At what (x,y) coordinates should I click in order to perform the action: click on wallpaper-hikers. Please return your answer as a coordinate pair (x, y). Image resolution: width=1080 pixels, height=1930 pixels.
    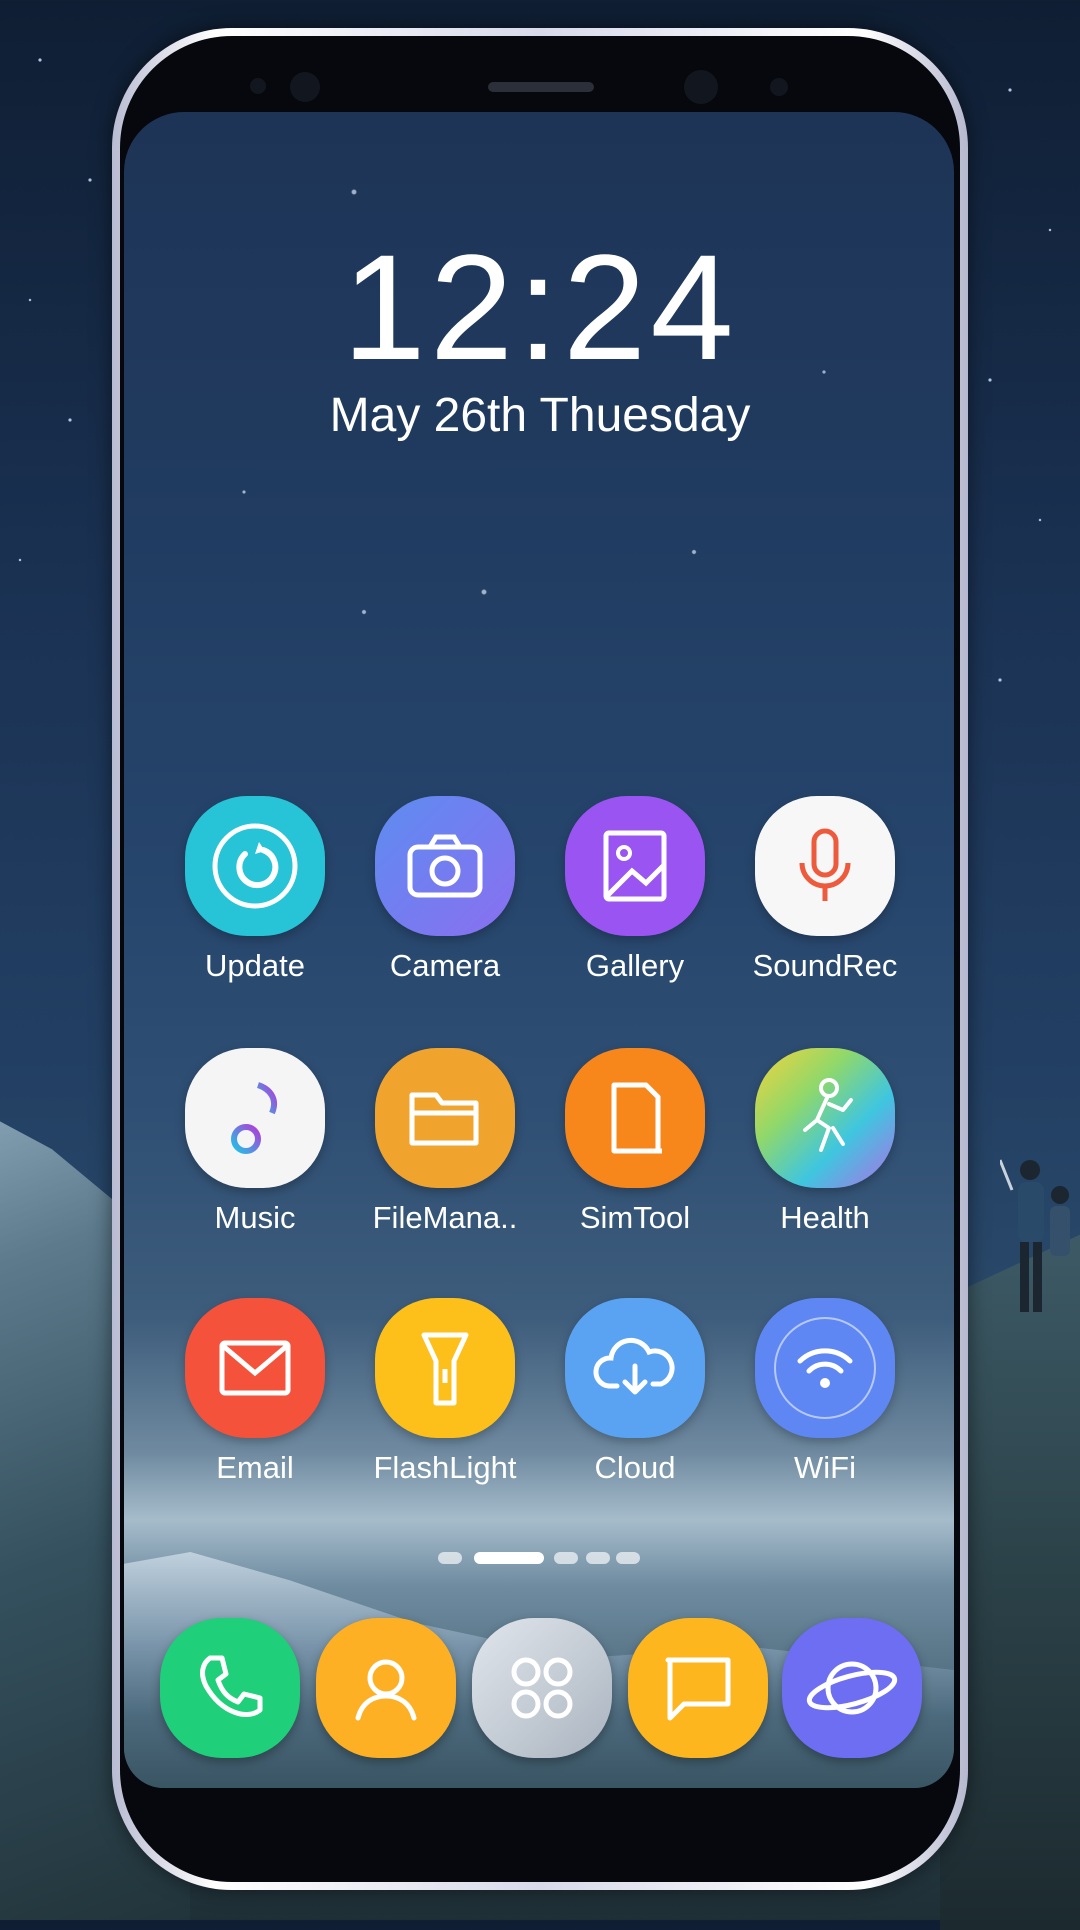
    Looking at the image, I should click on (1035, 1235).